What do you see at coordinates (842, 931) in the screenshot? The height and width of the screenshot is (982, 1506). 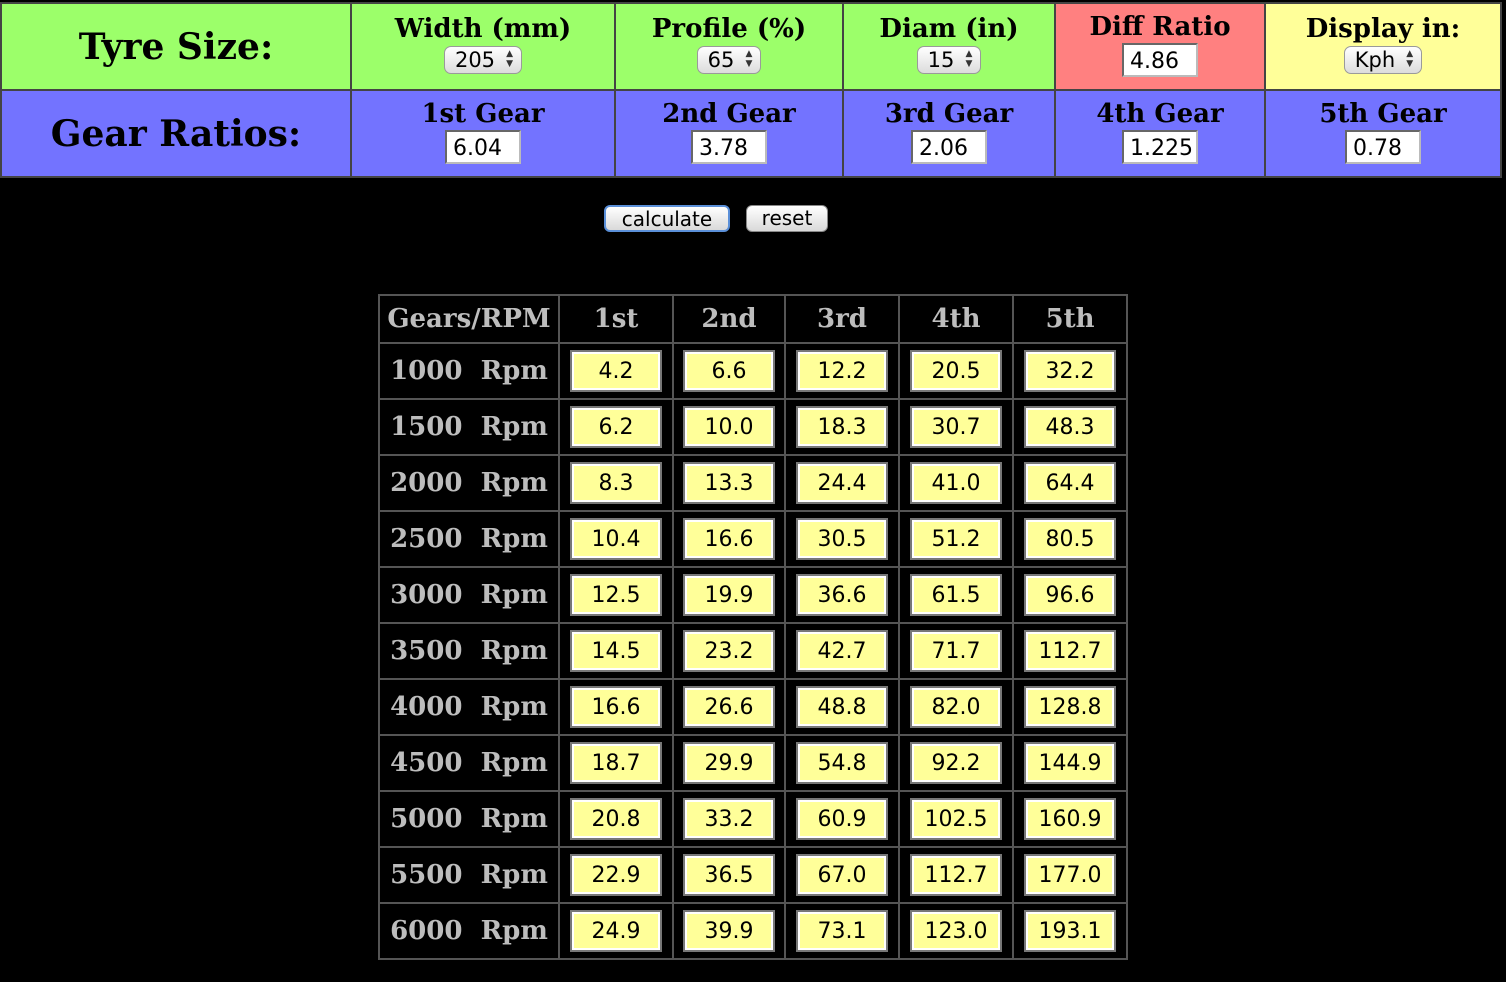 I see `speed-output-field: 73.1` at bounding box center [842, 931].